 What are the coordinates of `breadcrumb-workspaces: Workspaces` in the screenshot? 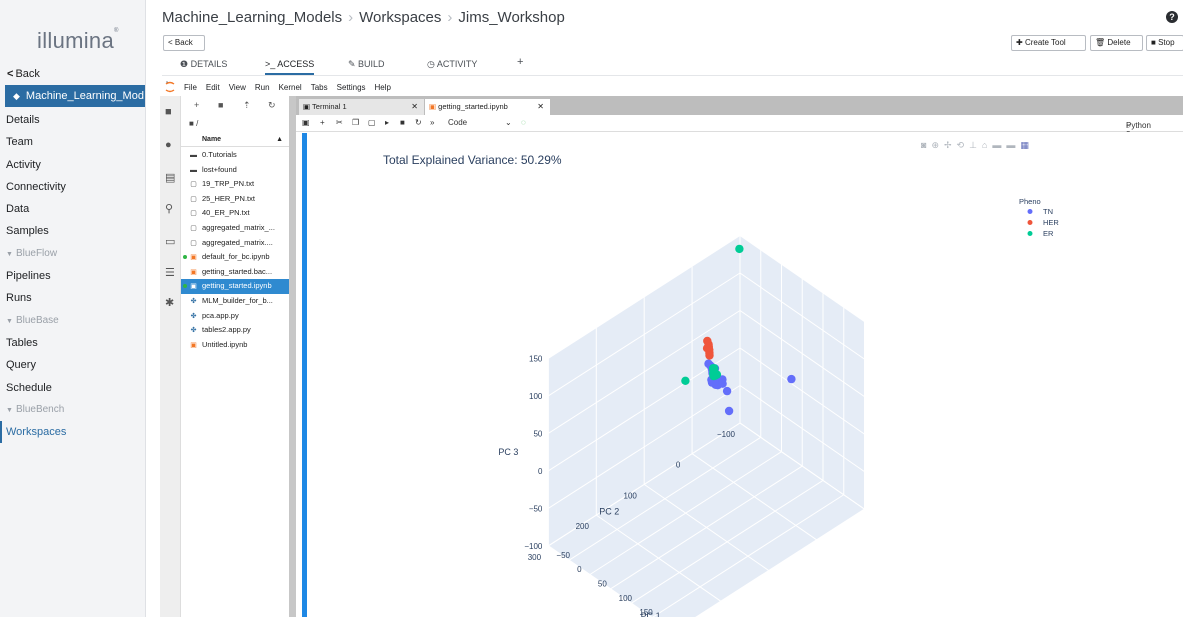 It's located at (400, 17).